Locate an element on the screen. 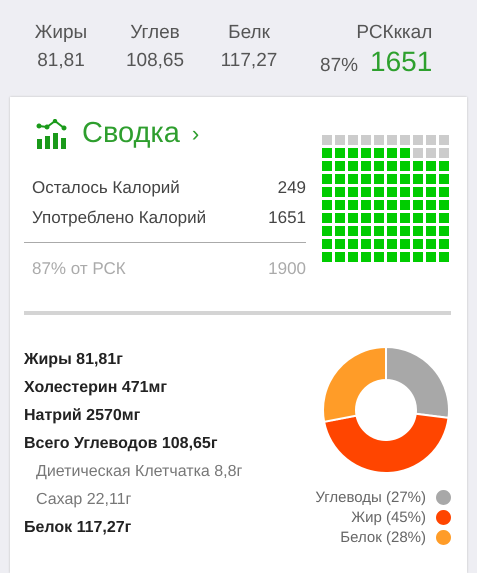 The width and height of the screenshot is (477, 573). column-label: Жиры is located at coordinates (61, 33).